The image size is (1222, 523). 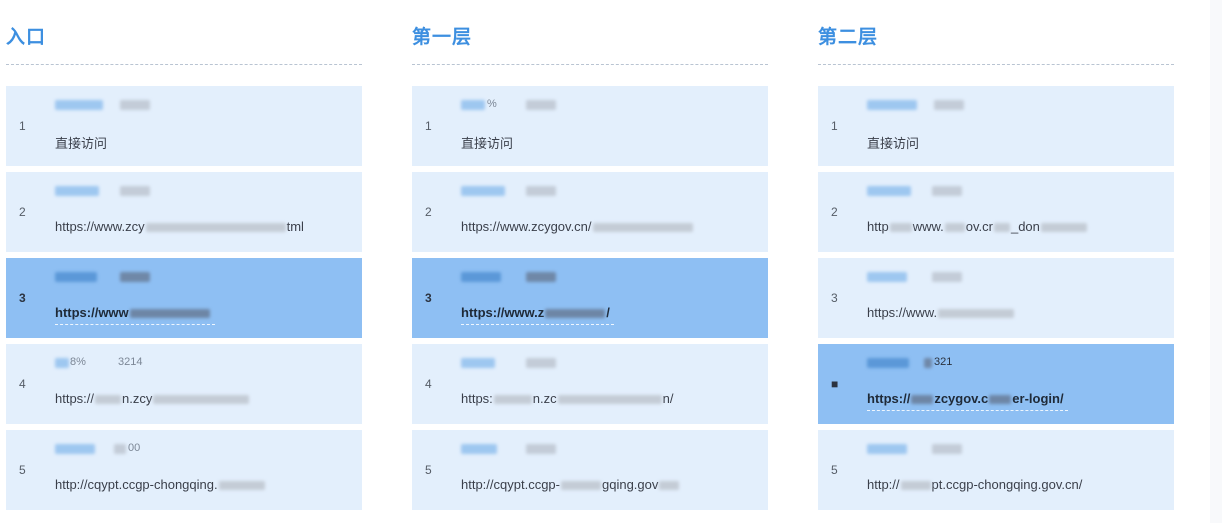 What do you see at coordinates (567, 398) in the screenshot?
I see `url-text: https: n.zc n/` at bounding box center [567, 398].